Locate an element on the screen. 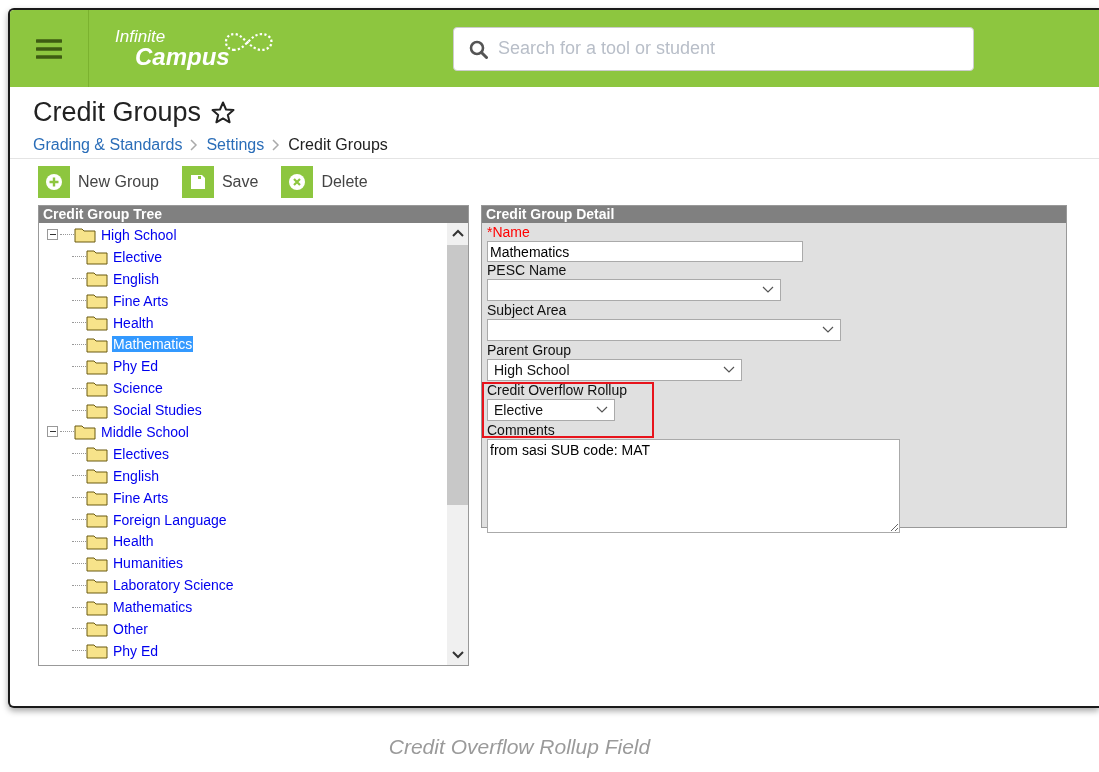 The height and width of the screenshot is (772, 1099). plus-circle-icon is located at coordinates (54, 182).